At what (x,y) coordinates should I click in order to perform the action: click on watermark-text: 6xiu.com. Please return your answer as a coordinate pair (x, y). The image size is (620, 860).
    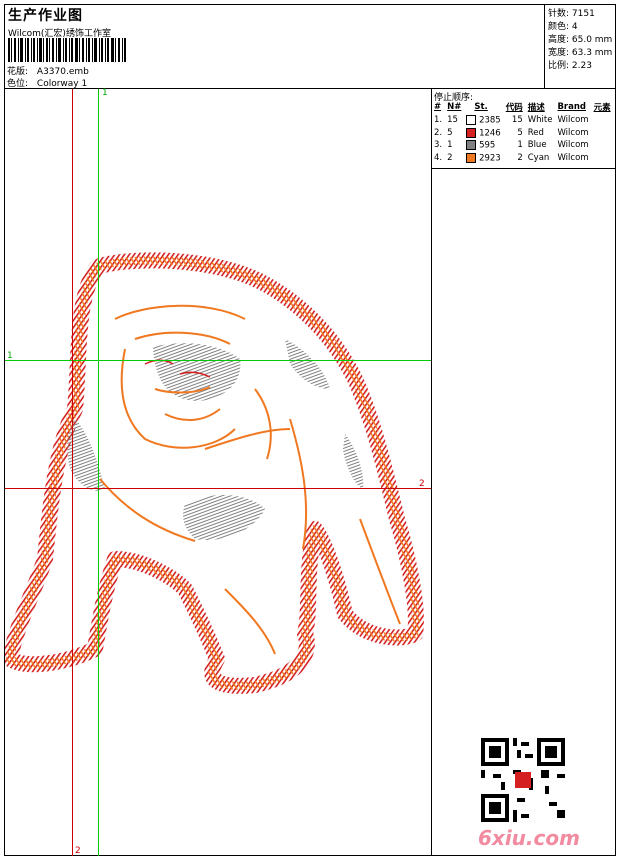
    Looking at the image, I should click on (529, 838).